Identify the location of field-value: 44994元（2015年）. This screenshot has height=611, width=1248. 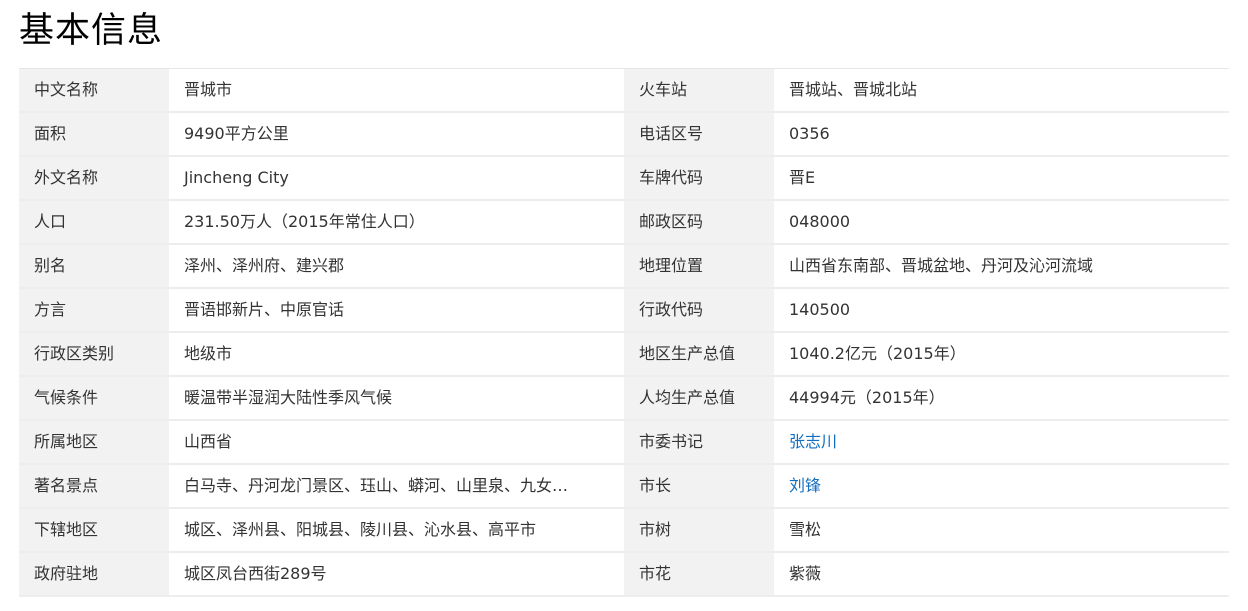
(1001, 398).